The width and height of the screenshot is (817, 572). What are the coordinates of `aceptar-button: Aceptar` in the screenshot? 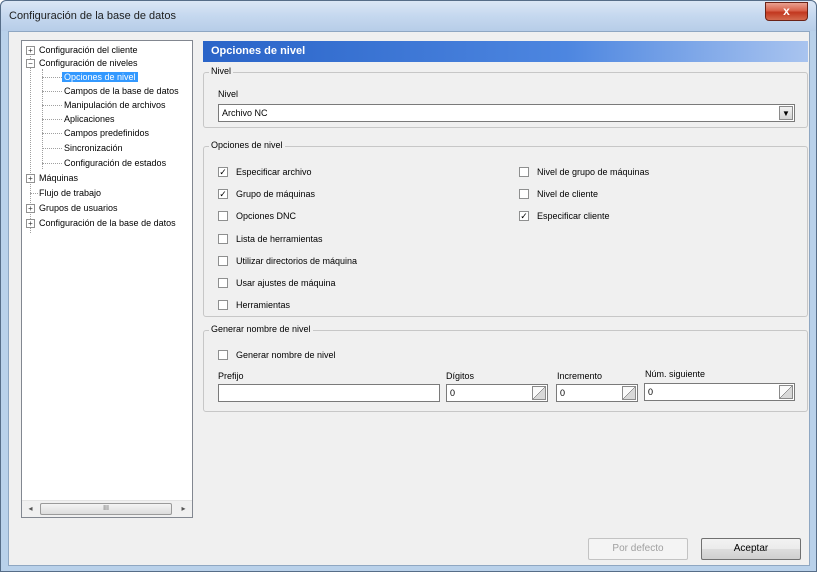 It's located at (751, 549).